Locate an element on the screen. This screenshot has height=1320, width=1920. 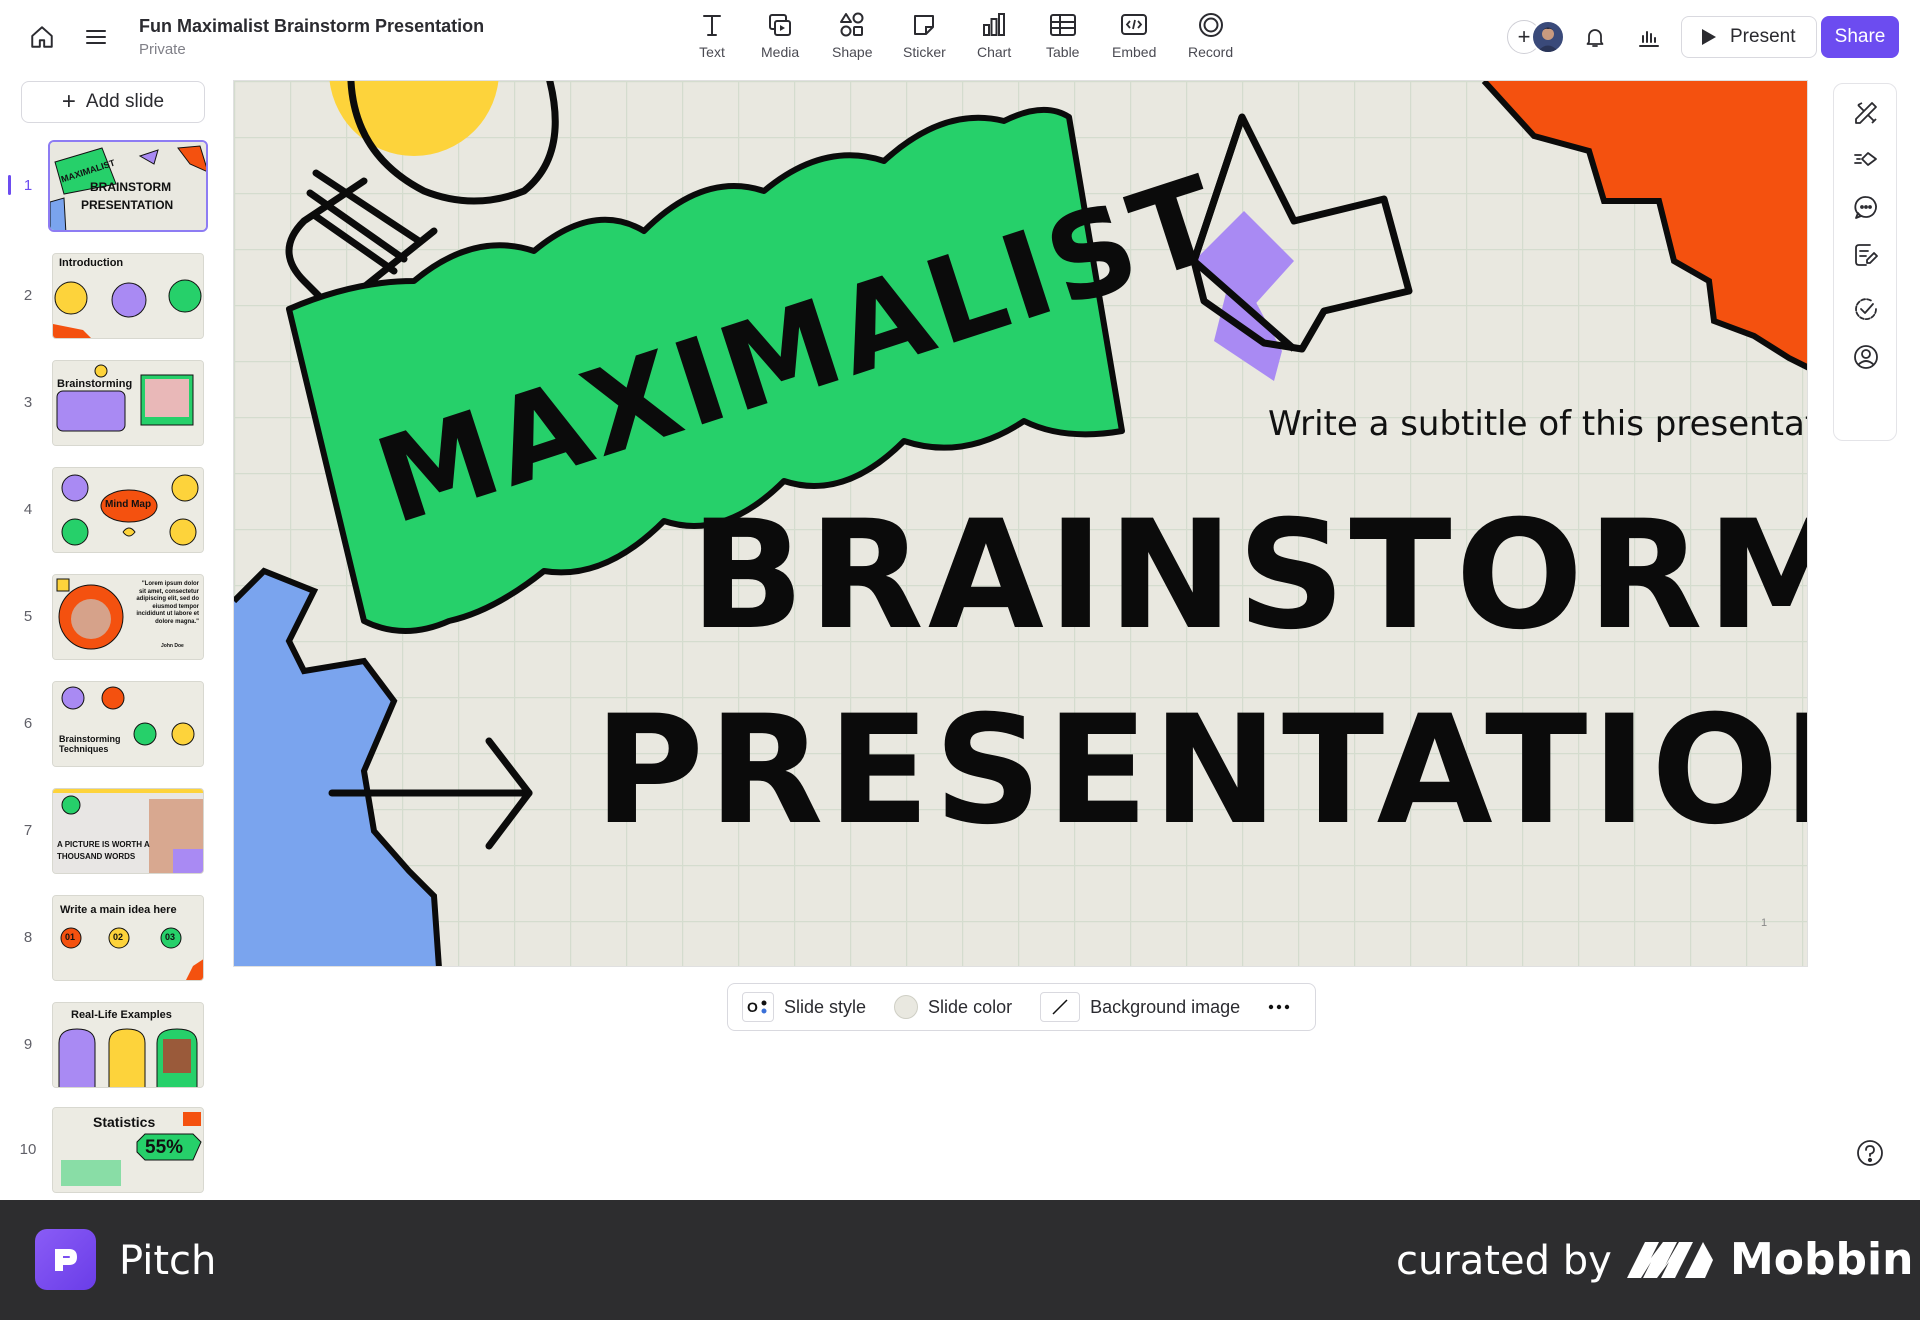
text-tool: Text is located at coordinates (712, 35).